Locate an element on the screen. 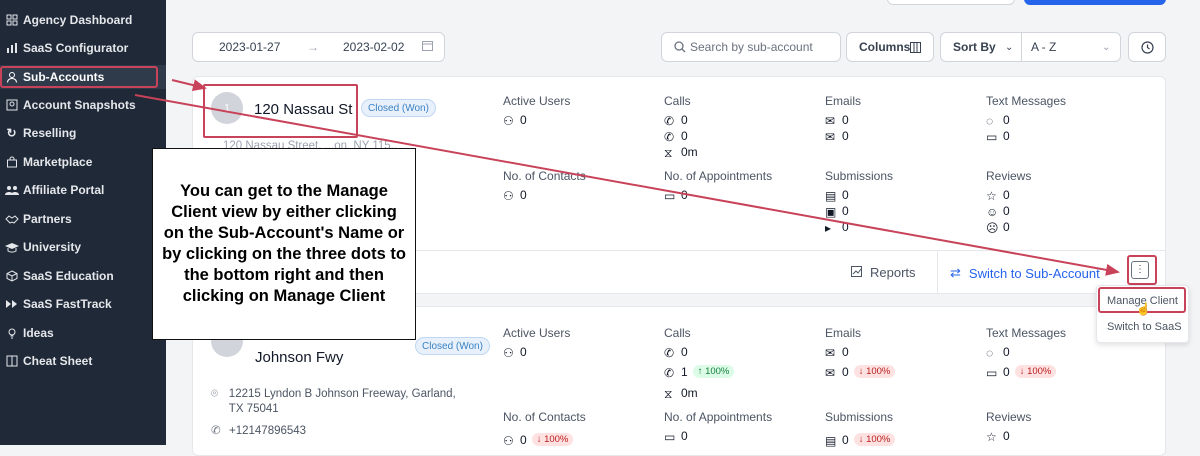 The height and width of the screenshot is (456, 1200). top-primary-button is located at coordinates (1095, 2).